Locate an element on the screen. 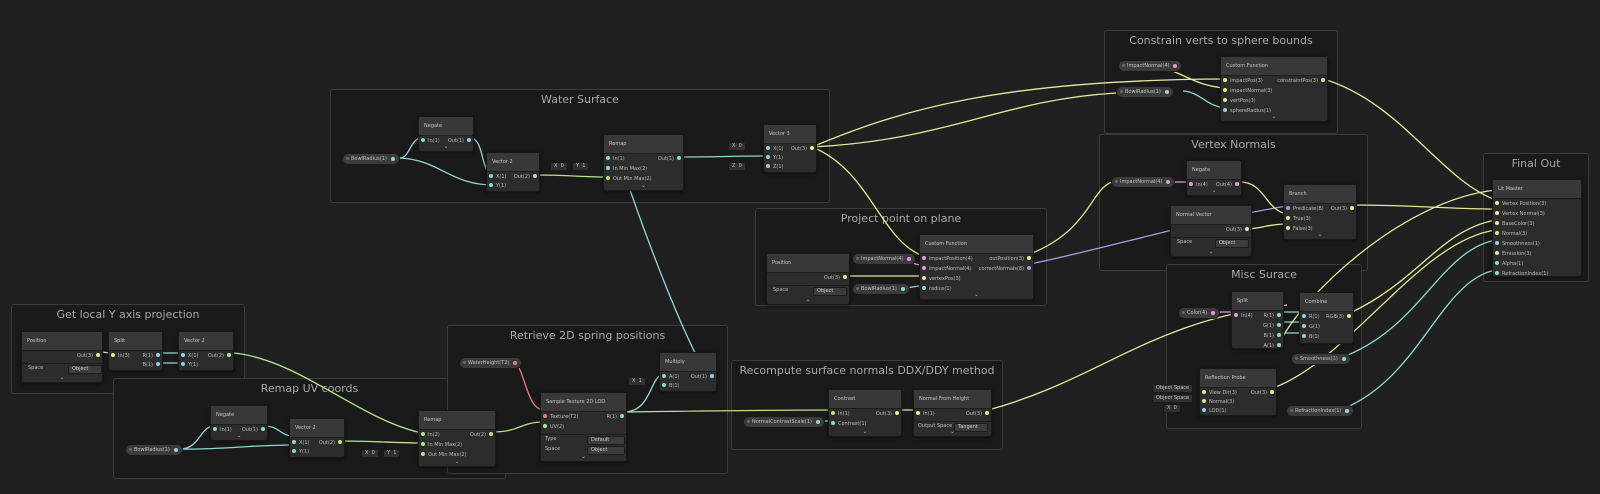 This screenshot has height=494, width=1600. view-dir-space-field: Object Space is located at coordinates (1173, 388).